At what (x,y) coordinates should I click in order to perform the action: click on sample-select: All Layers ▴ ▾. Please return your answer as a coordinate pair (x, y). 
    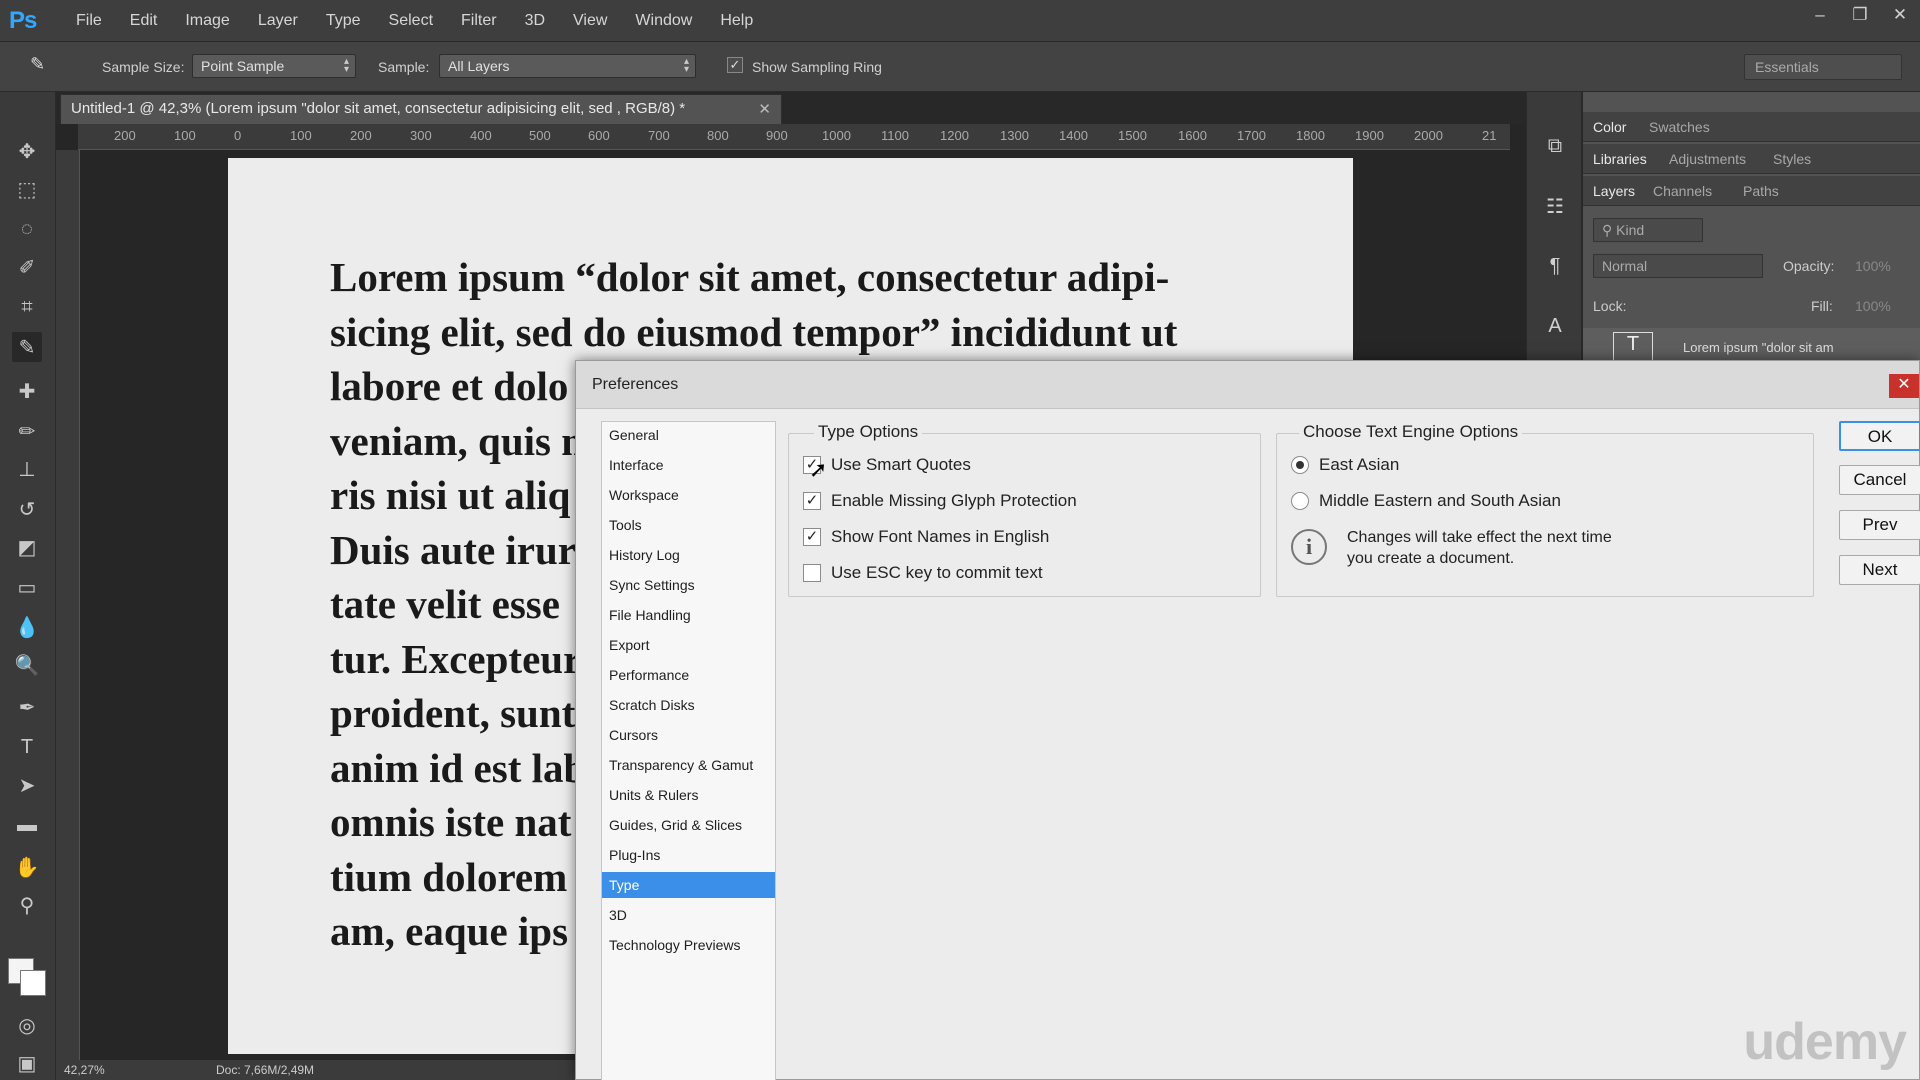
    Looking at the image, I should click on (567, 66).